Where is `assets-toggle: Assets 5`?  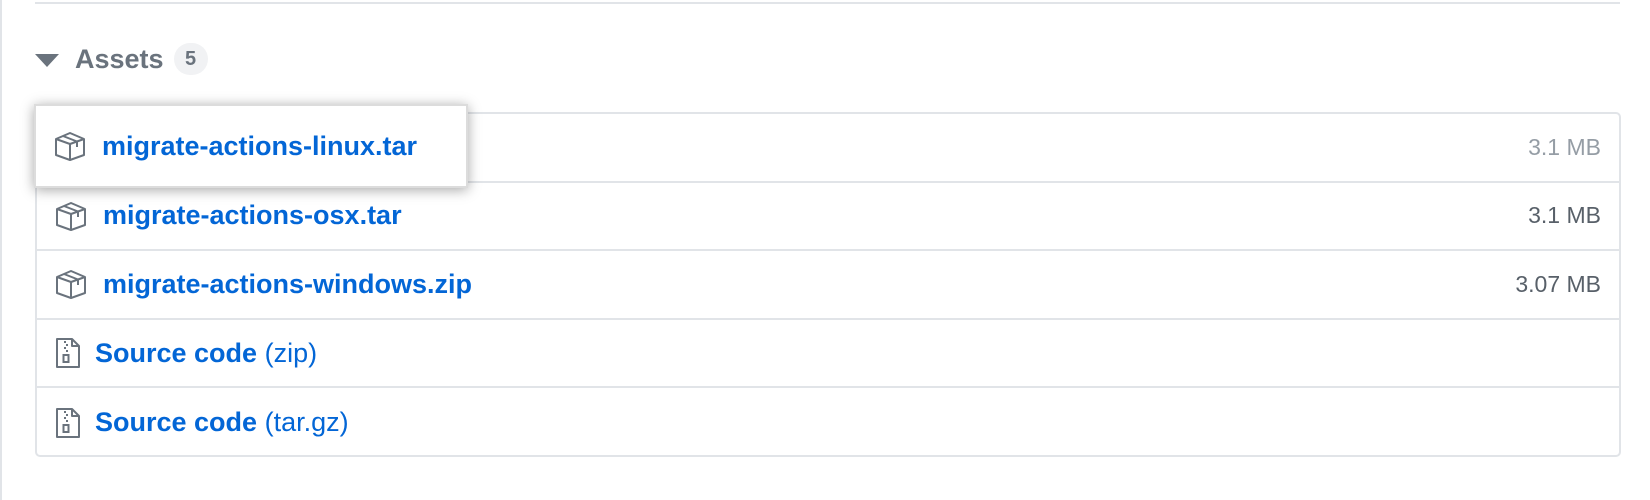
assets-toggle: Assets 5 is located at coordinates (121, 59).